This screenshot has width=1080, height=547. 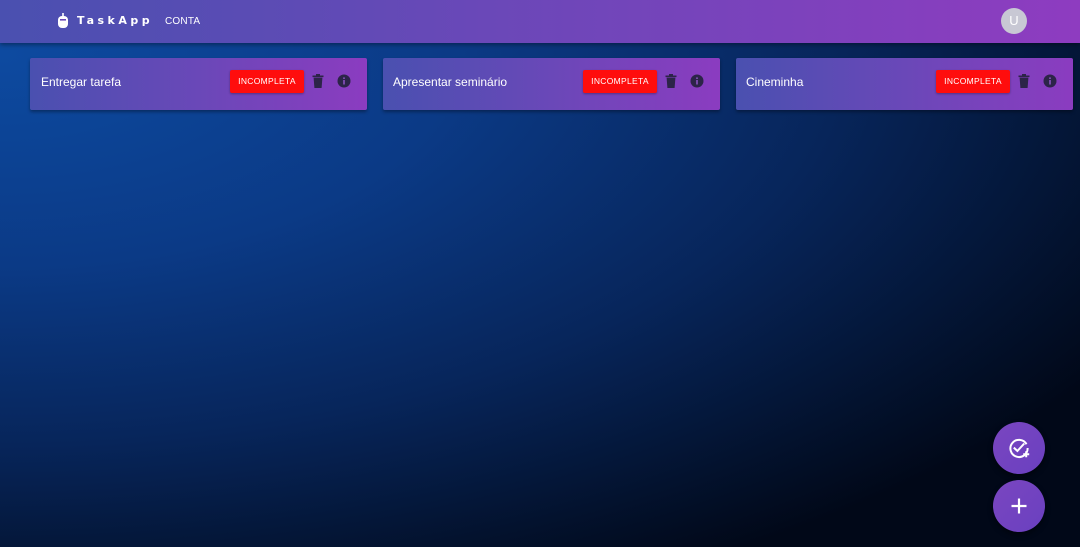 What do you see at coordinates (115, 20) in the screenshot?
I see `brand-title: TaskApp` at bounding box center [115, 20].